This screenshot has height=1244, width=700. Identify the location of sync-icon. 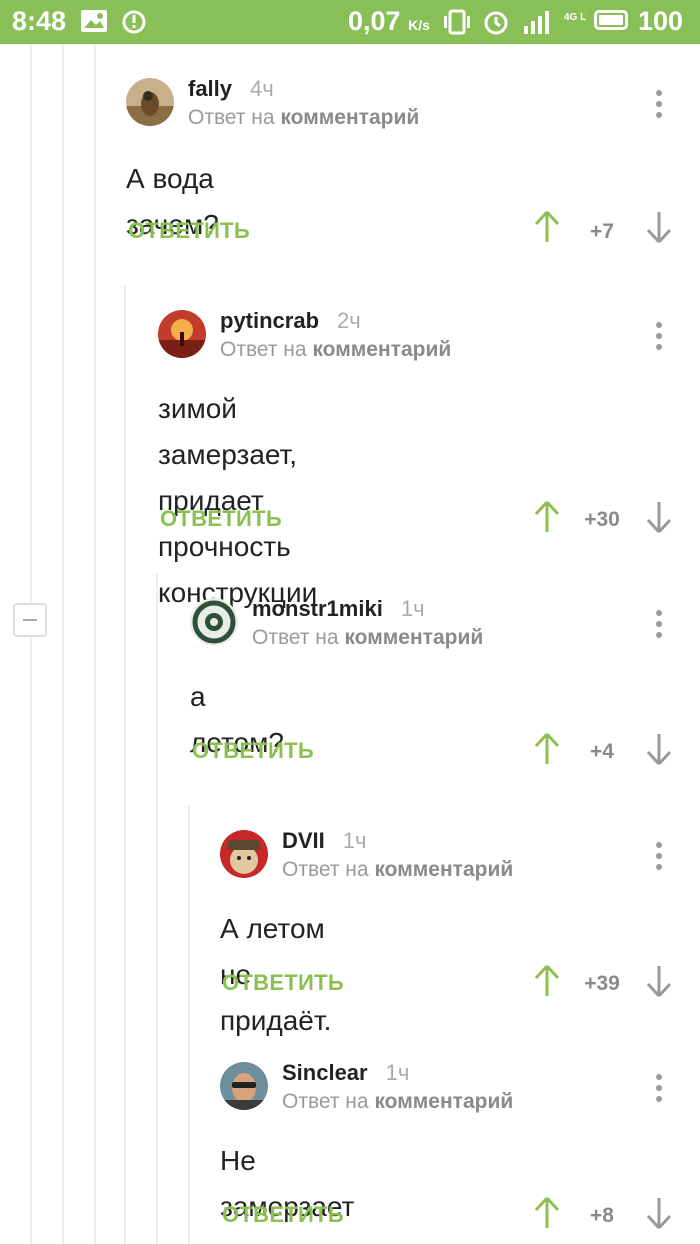
(134, 25).